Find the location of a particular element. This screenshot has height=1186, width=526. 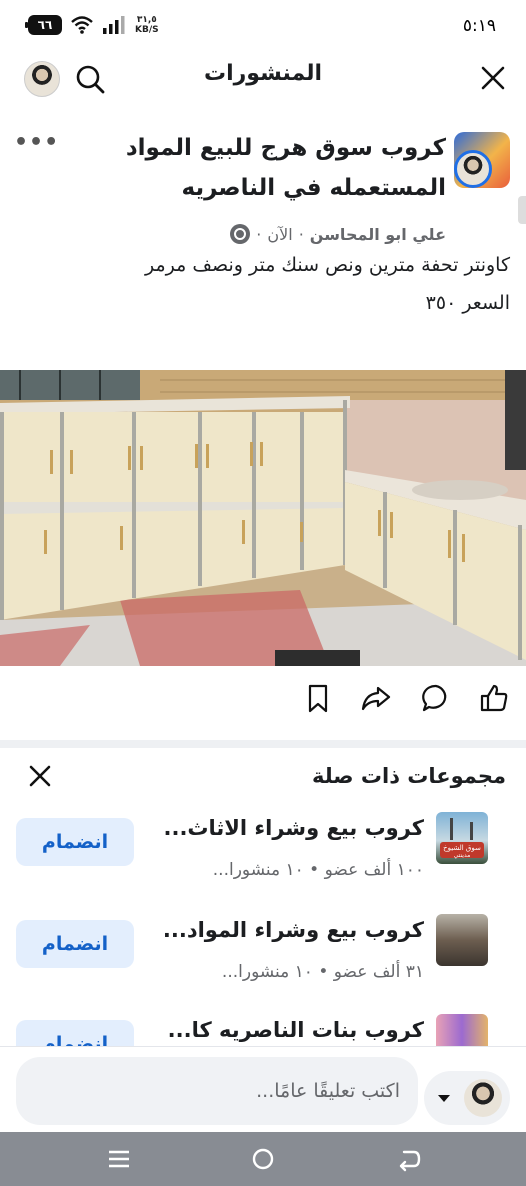

status-time: ٥:١٩ is located at coordinates (479, 26).